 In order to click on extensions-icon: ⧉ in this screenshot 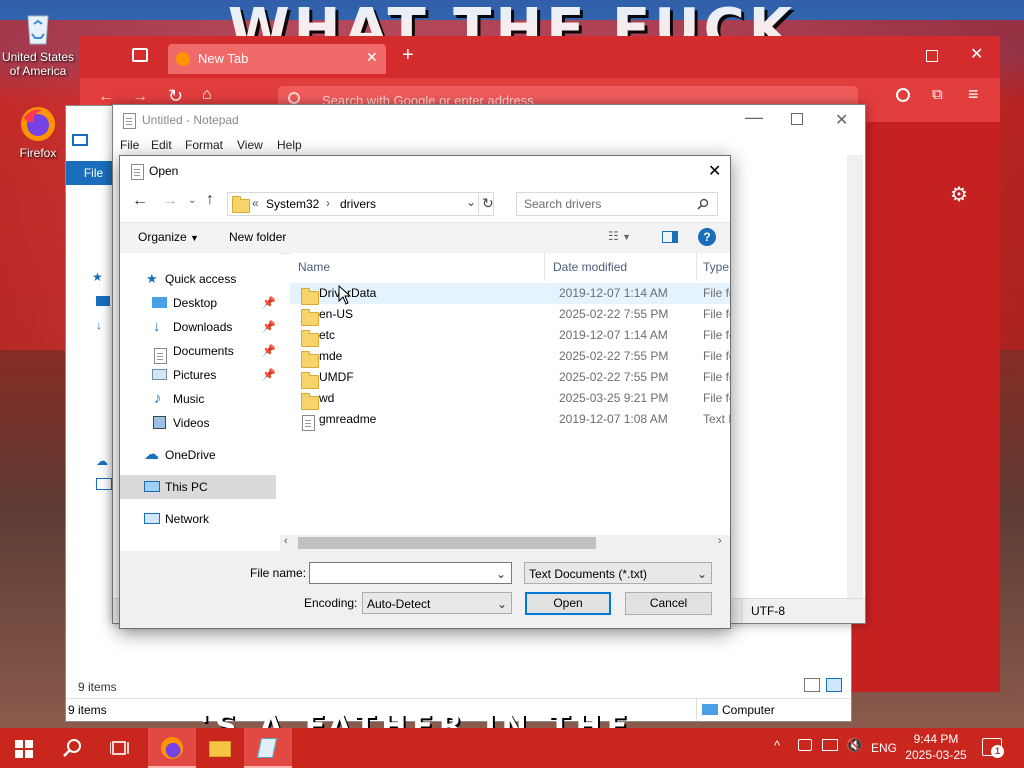, I will do `click(937, 94)`.